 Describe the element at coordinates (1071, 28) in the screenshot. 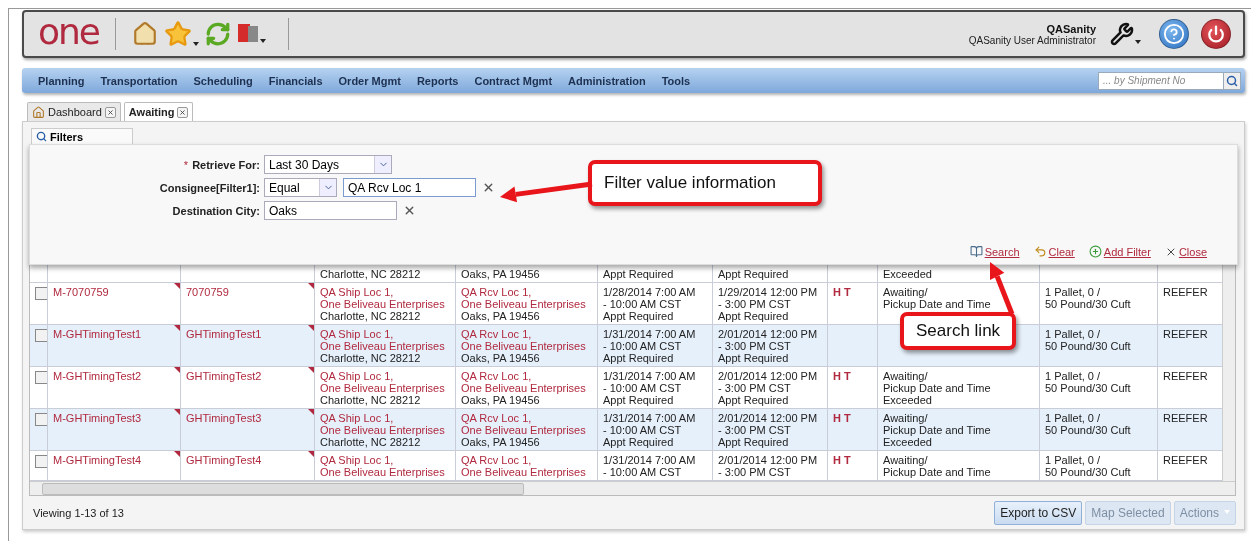

I see `user-name: QASanity` at that location.